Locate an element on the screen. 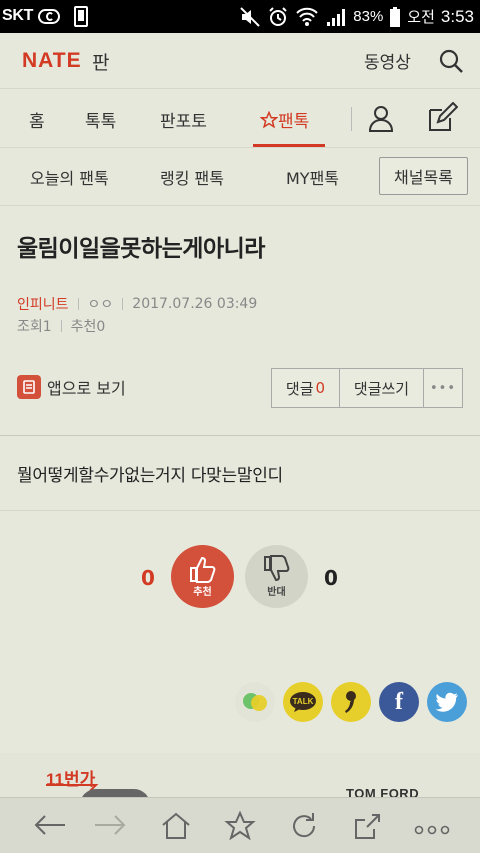  browser-toolbar is located at coordinates (240, 825).